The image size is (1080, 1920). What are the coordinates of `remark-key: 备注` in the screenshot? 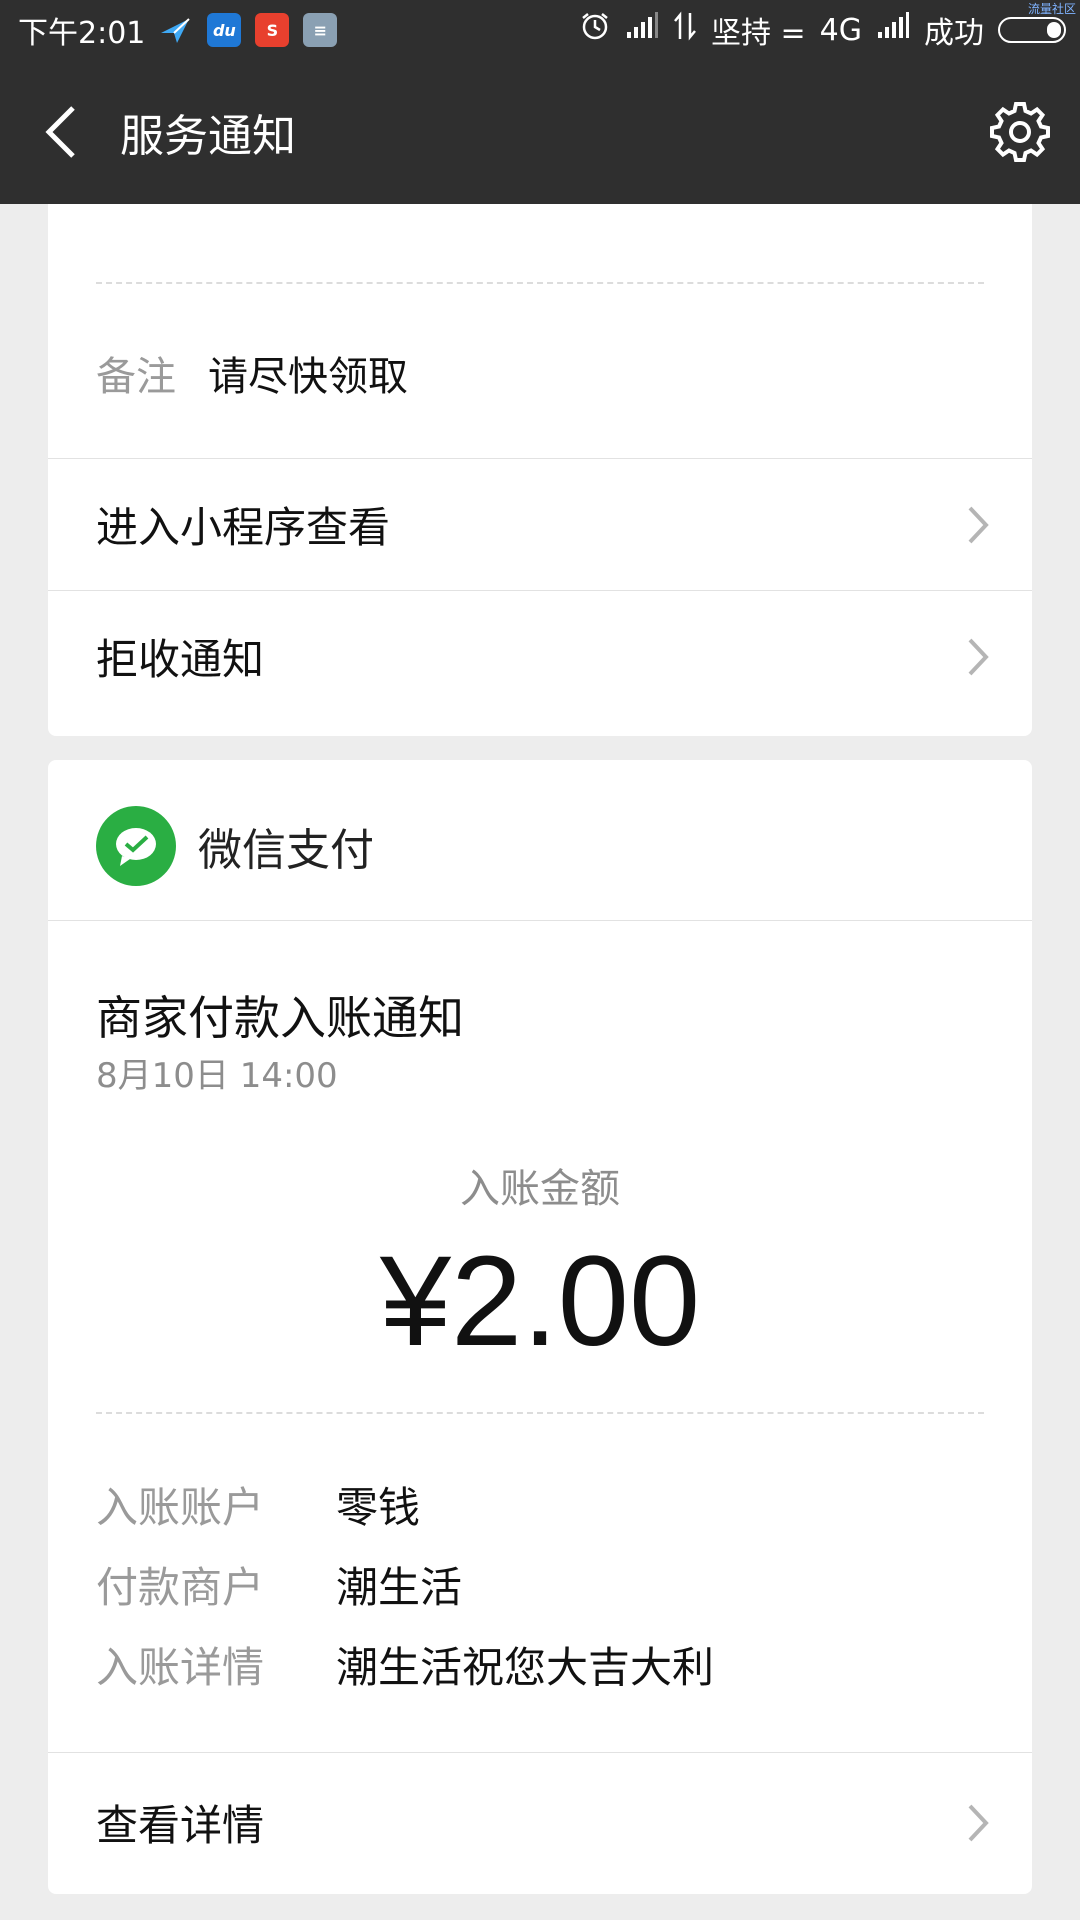 It's located at (136, 377).